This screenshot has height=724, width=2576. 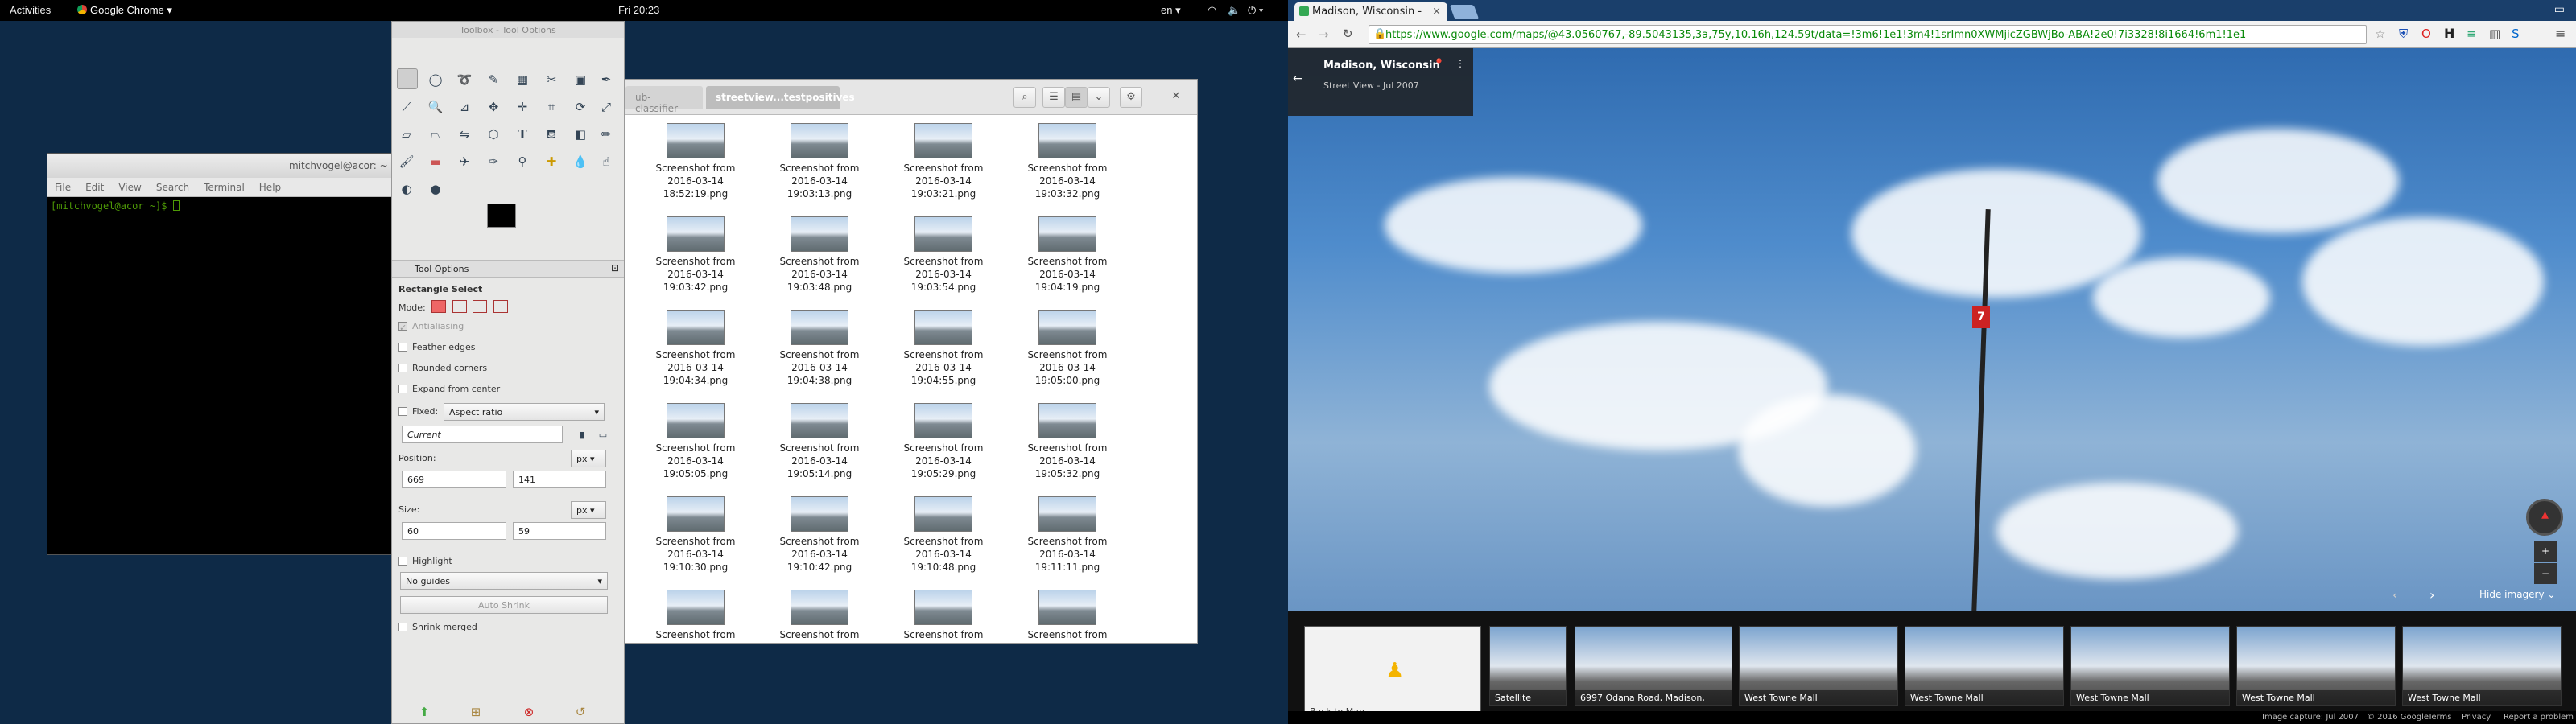 I want to click on size-h-input: 59, so click(x=559, y=531).